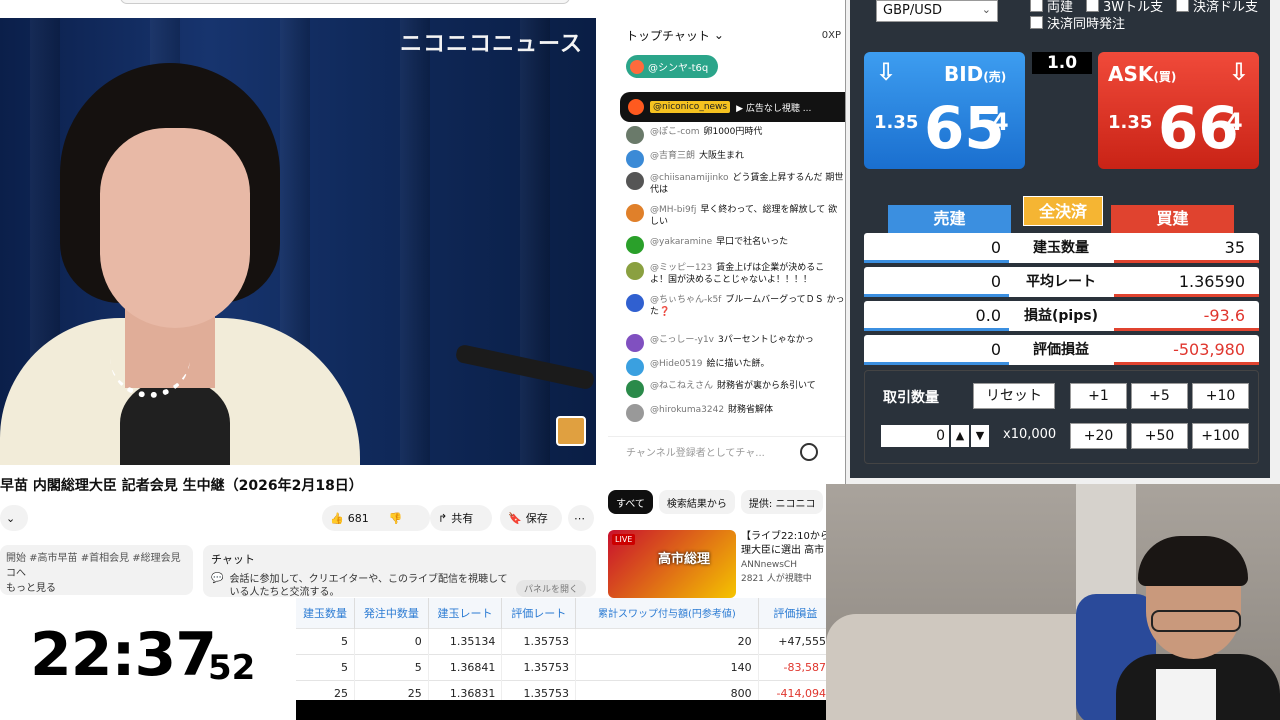 This screenshot has width=1280, height=720. Describe the element at coordinates (735, 216) in the screenshot. I see `chat-message: @MH-bi9fj 早く終わって、総理を解放して 欲しい` at that location.